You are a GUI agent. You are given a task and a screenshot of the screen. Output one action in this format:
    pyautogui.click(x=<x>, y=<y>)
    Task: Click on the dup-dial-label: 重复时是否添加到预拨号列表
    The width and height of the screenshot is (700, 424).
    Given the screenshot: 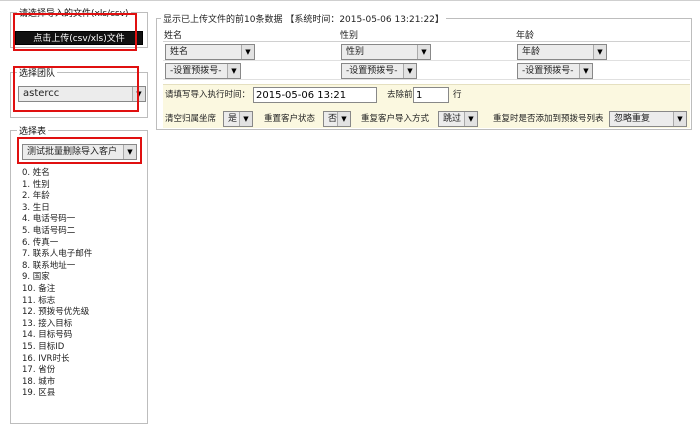 What is the action you would take?
    pyautogui.click(x=548, y=119)
    